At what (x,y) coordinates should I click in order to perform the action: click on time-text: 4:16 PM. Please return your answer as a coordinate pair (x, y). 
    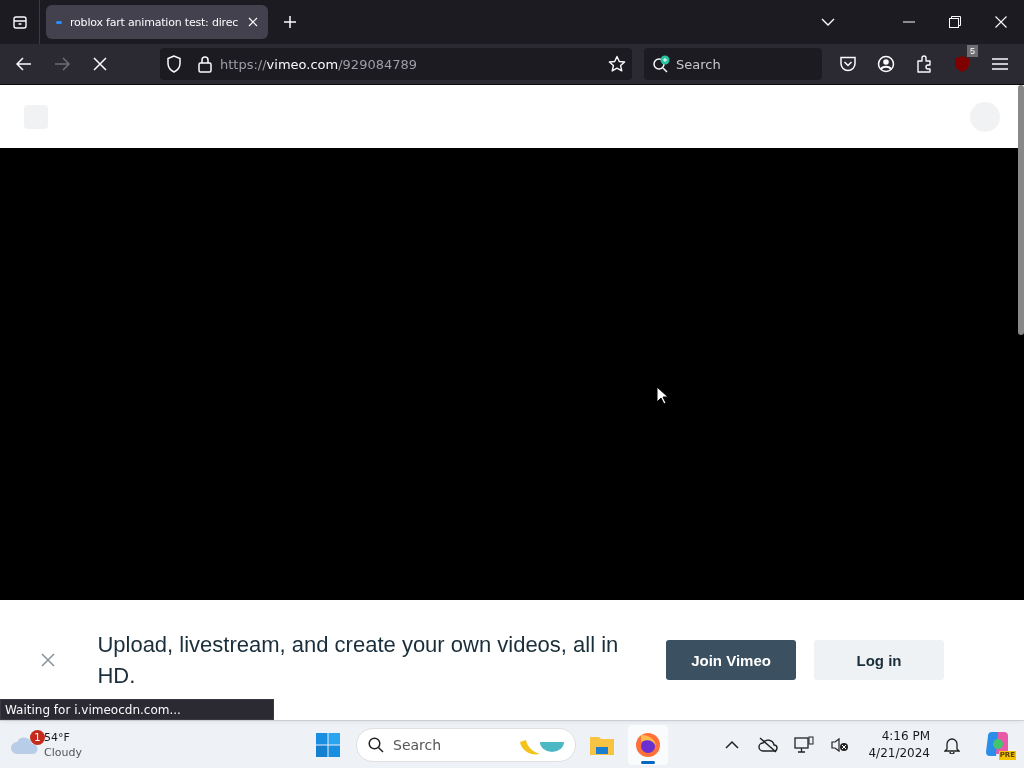
    Looking at the image, I should click on (905, 736).